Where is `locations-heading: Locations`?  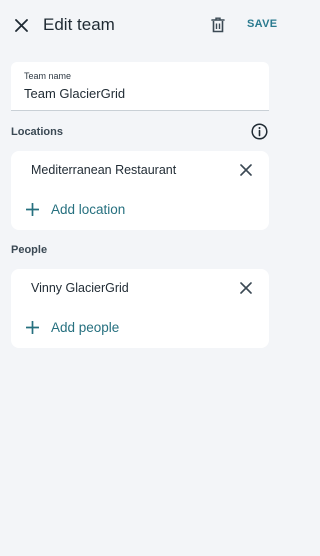 locations-heading: Locations is located at coordinates (37, 132).